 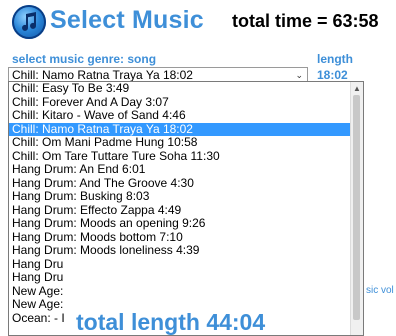 I want to click on dropdown-scrollbar: ▲, so click(x=356, y=208).